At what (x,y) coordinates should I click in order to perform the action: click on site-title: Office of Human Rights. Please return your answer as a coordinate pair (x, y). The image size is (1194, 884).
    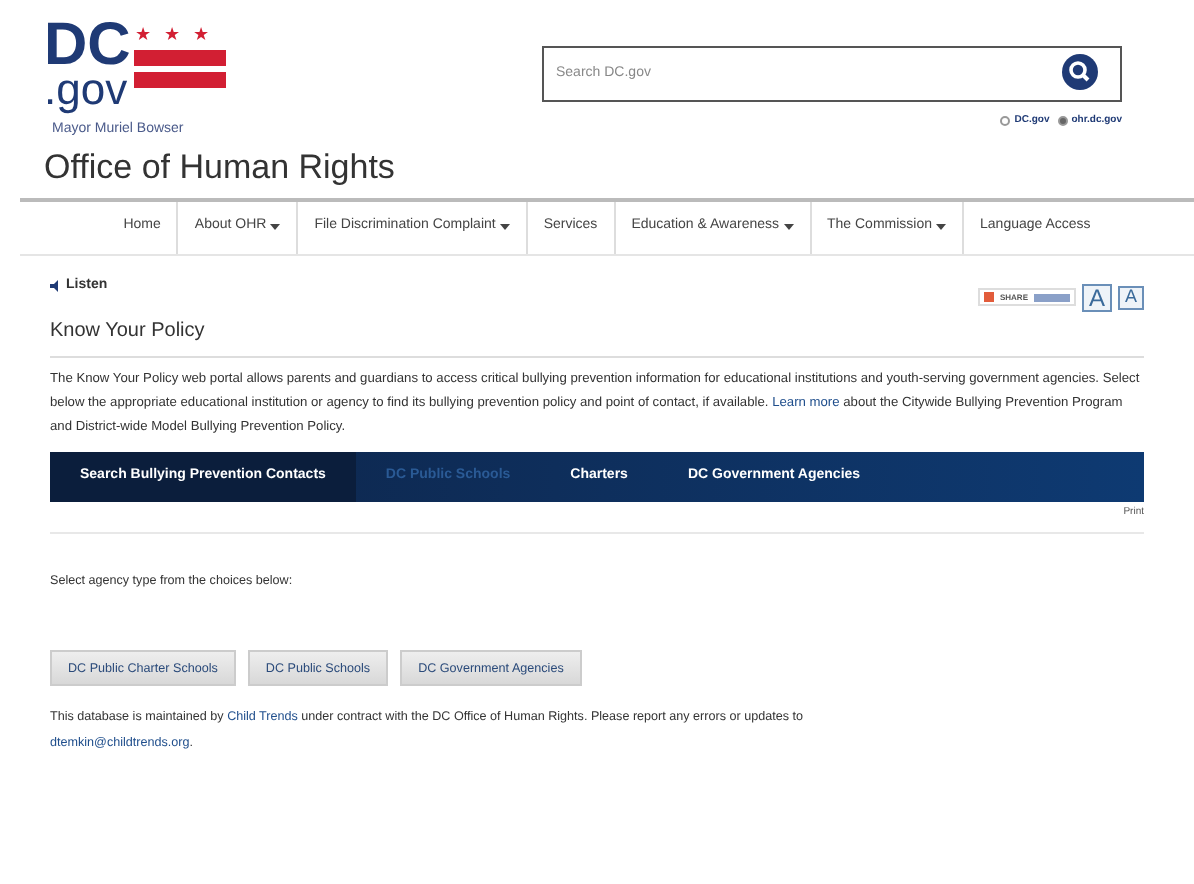
    Looking at the image, I should click on (219, 167).